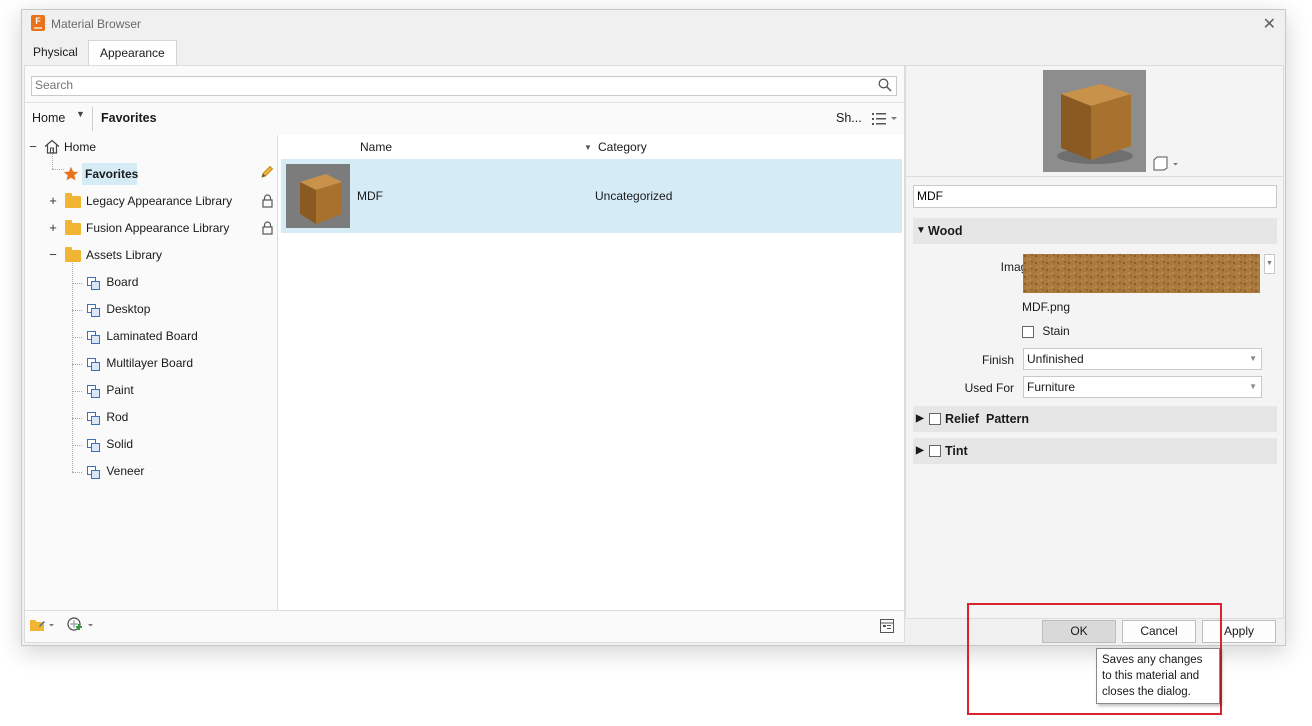 The width and height of the screenshot is (1312, 726). What do you see at coordinates (71, 174) in the screenshot?
I see `star-icon` at bounding box center [71, 174].